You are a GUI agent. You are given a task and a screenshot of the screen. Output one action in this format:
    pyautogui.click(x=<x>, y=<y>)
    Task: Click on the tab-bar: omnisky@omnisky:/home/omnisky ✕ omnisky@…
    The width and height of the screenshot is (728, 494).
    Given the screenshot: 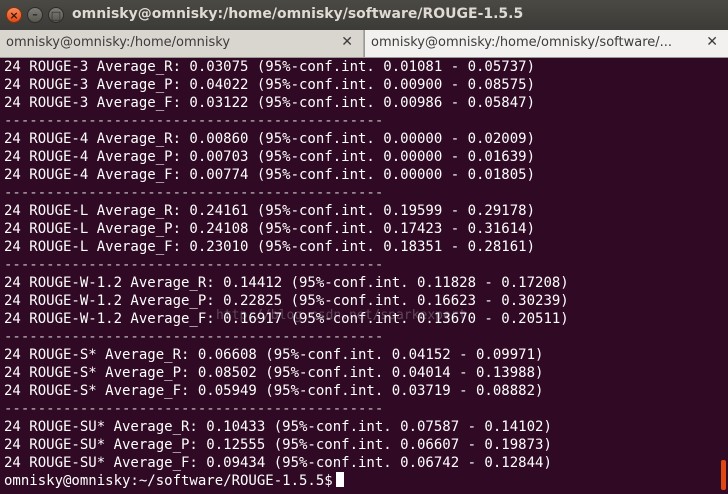 What is the action you would take?
    pyautogui.click(x=364, y=44)
    